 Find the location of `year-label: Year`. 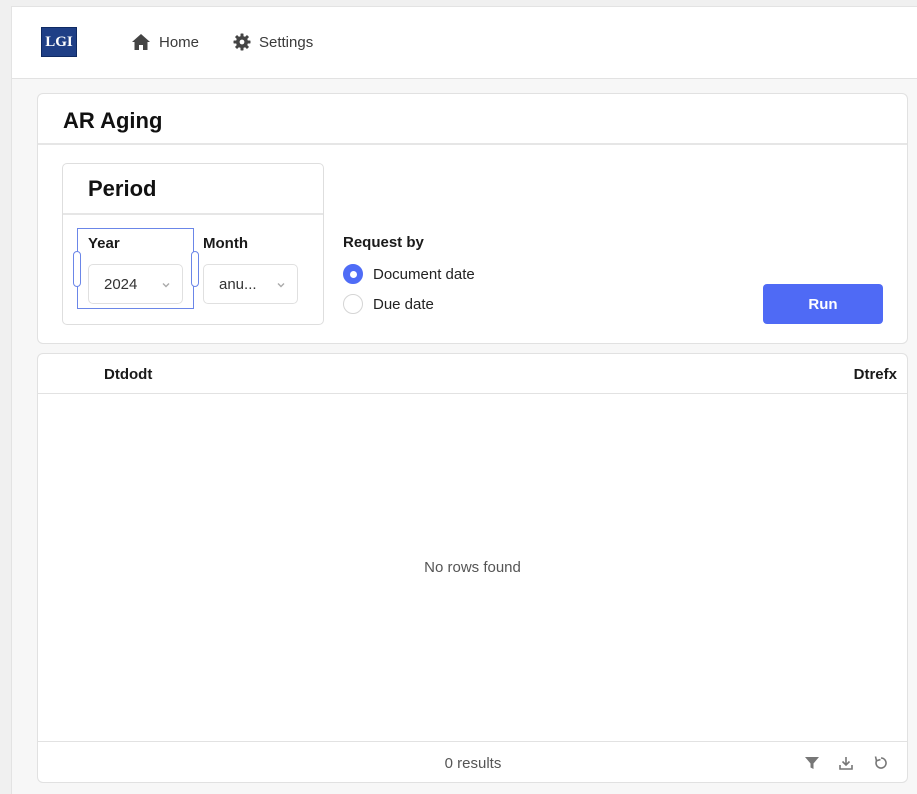

year-label: Year is located at coordinates (104, 243).